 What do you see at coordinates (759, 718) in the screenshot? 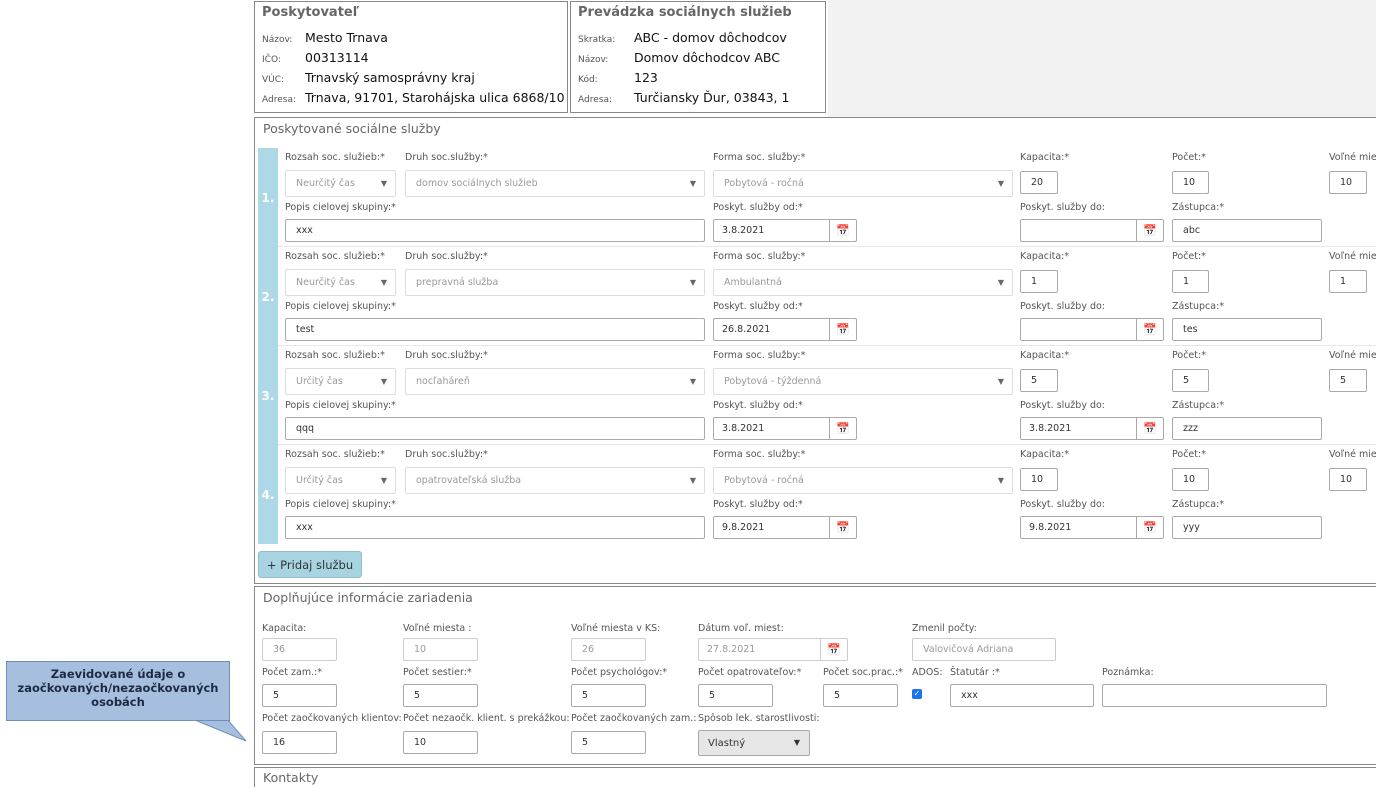
I see `medical-care-label: Spôsob lek. starostlivosti:` at bounding box center [759, 718].